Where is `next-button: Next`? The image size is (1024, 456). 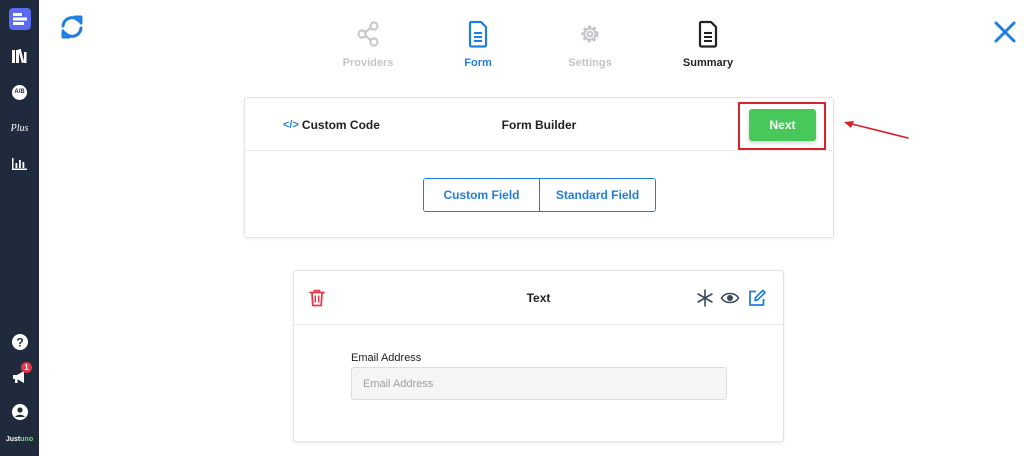
next-button: Next is located at coordinates (782, 125).